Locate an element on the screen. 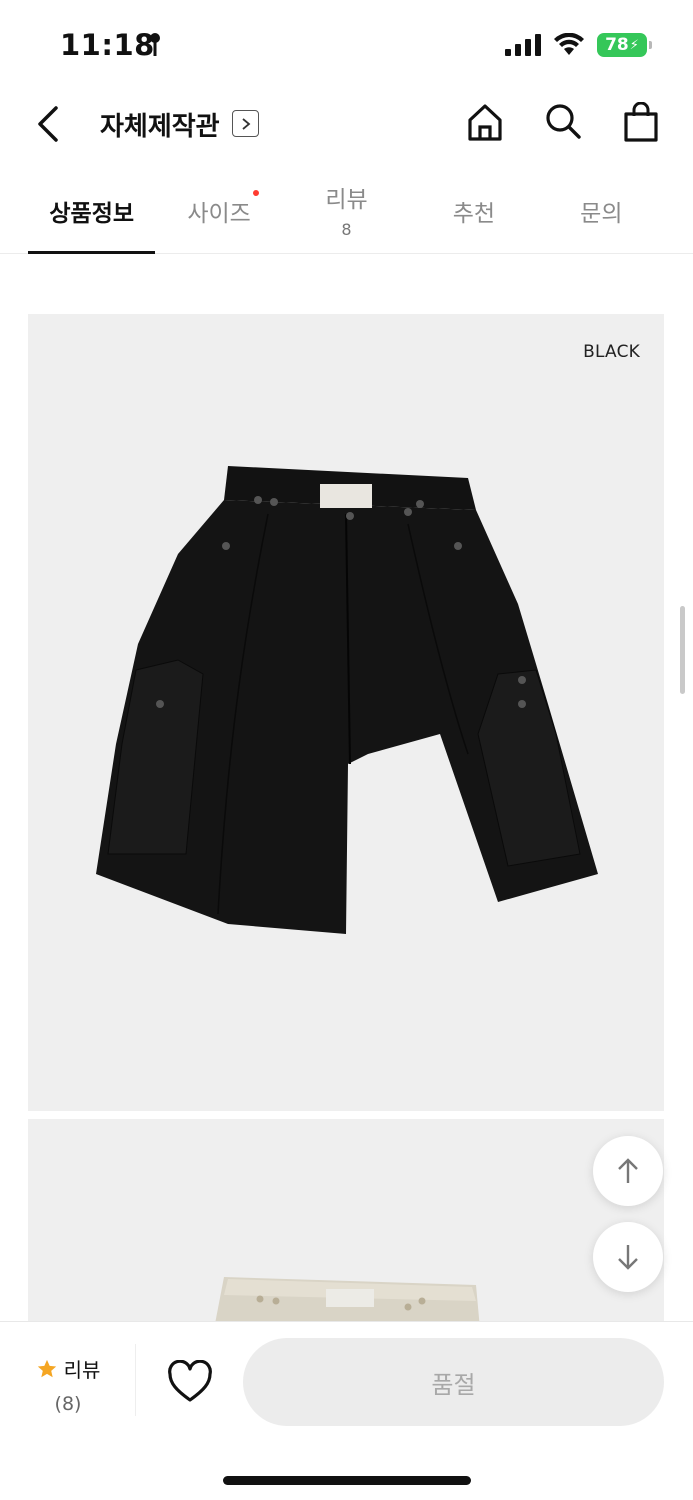  home-icon is located at coordinates (485, 122).